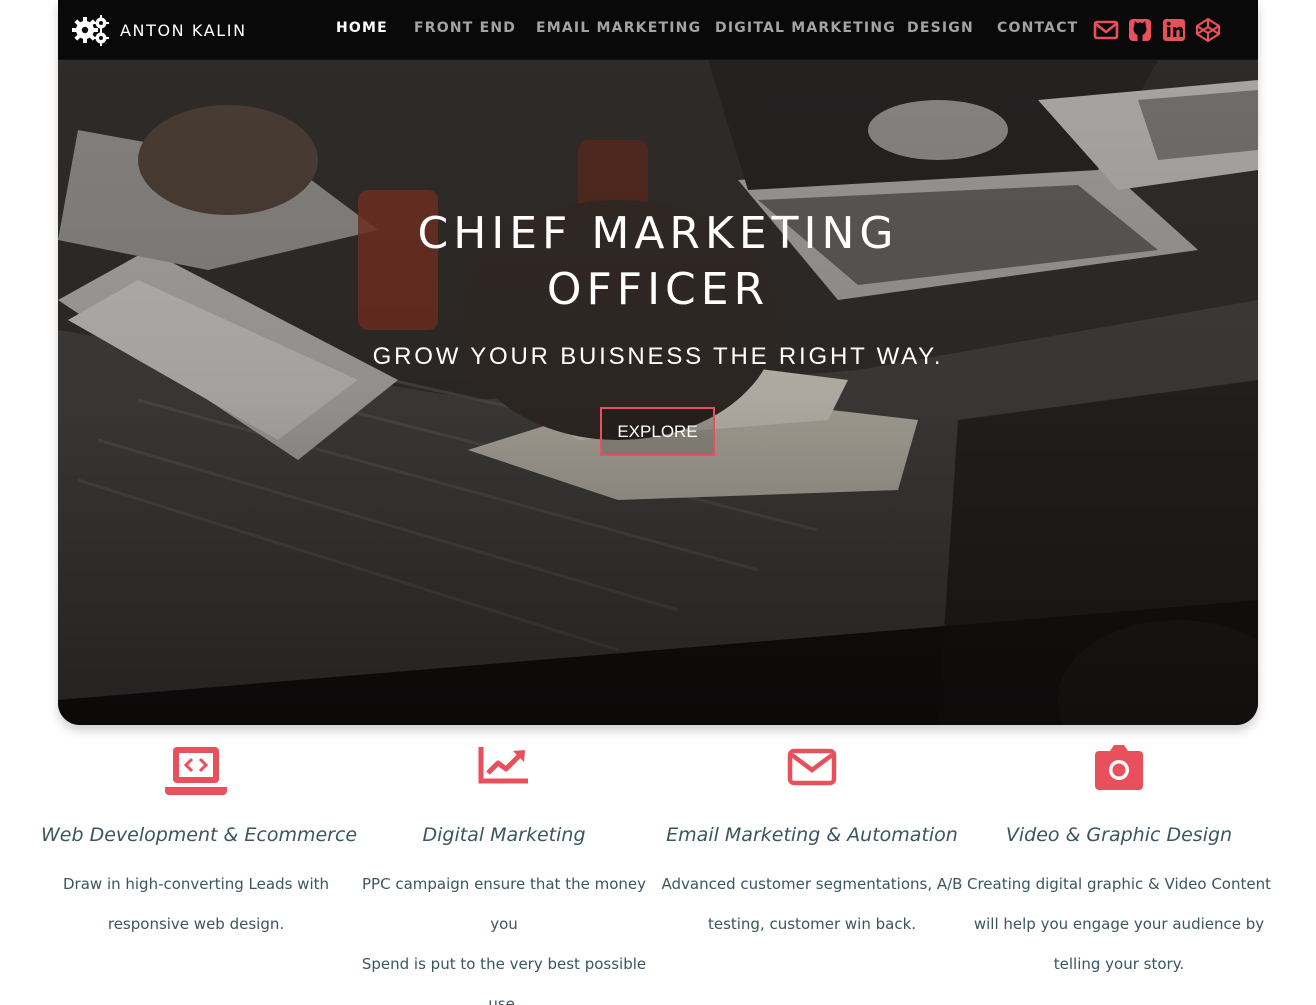 This screenshot has height=1005, width=1316. I want to click on nav-home: HOME, so click(362, 28).